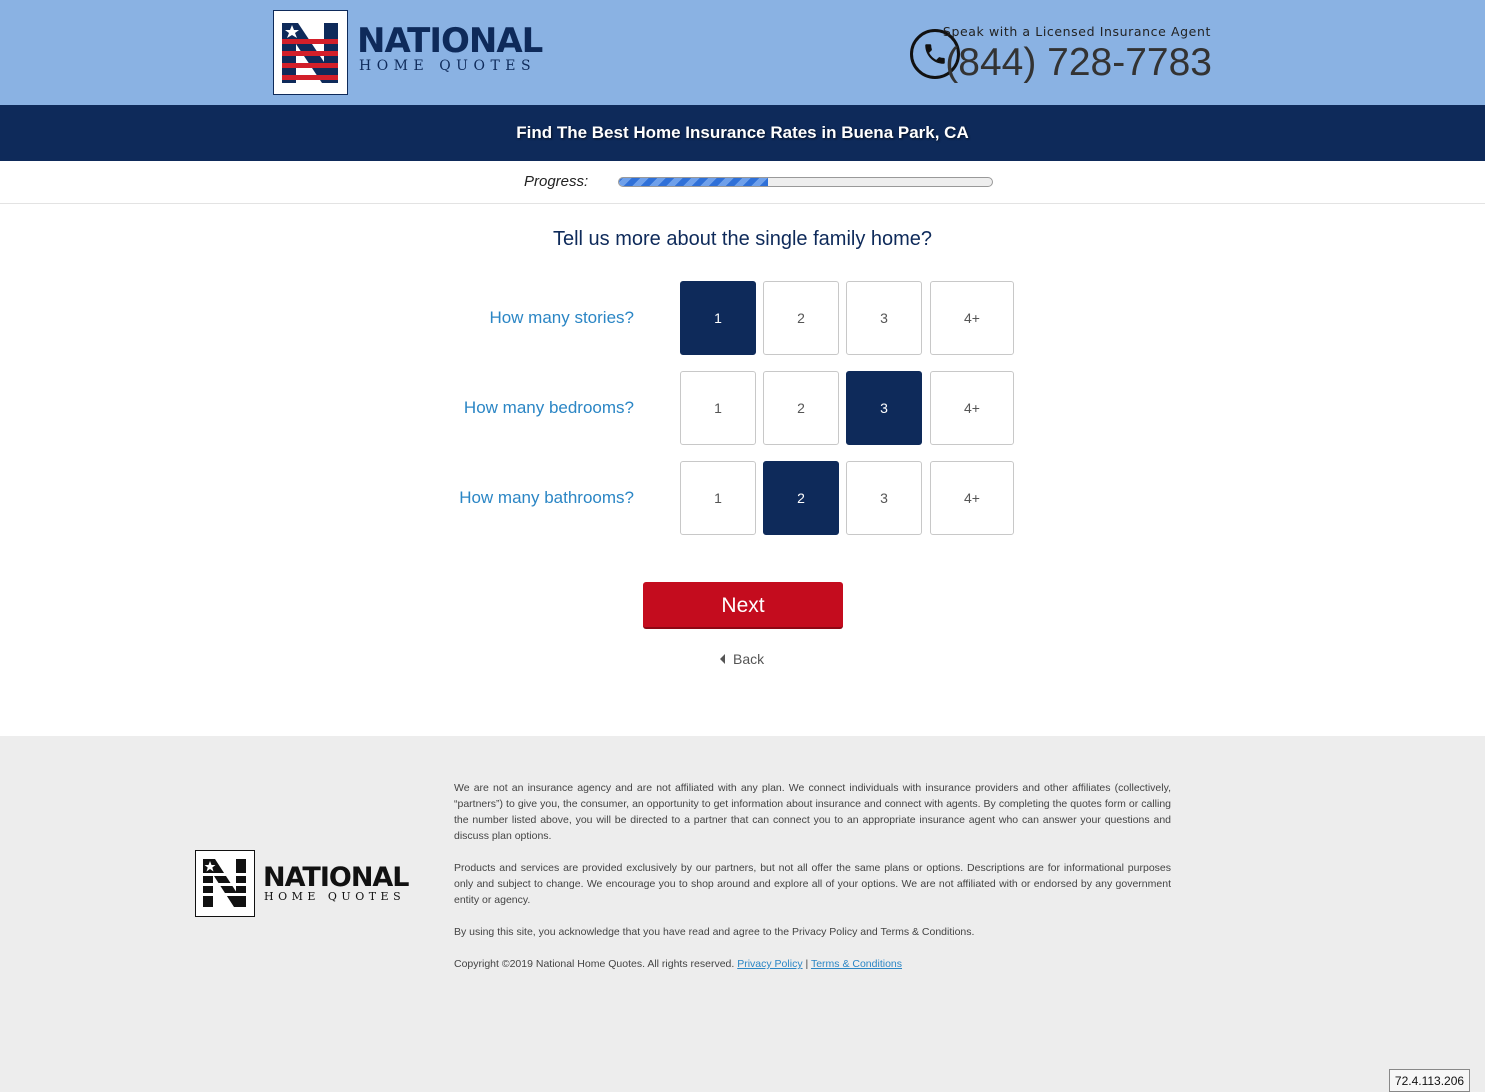  What do you see at coordinates (450, 41) in the screenshot?
I see `logo-title: NATIONAL` at bounding box center [450, 41].